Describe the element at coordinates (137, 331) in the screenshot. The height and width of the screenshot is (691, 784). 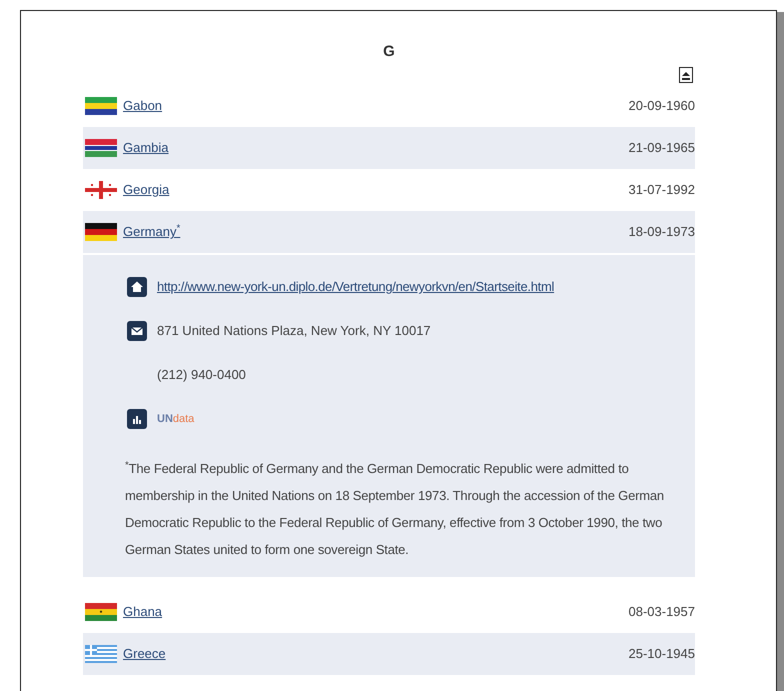
I see `envelope-icon` at that location.